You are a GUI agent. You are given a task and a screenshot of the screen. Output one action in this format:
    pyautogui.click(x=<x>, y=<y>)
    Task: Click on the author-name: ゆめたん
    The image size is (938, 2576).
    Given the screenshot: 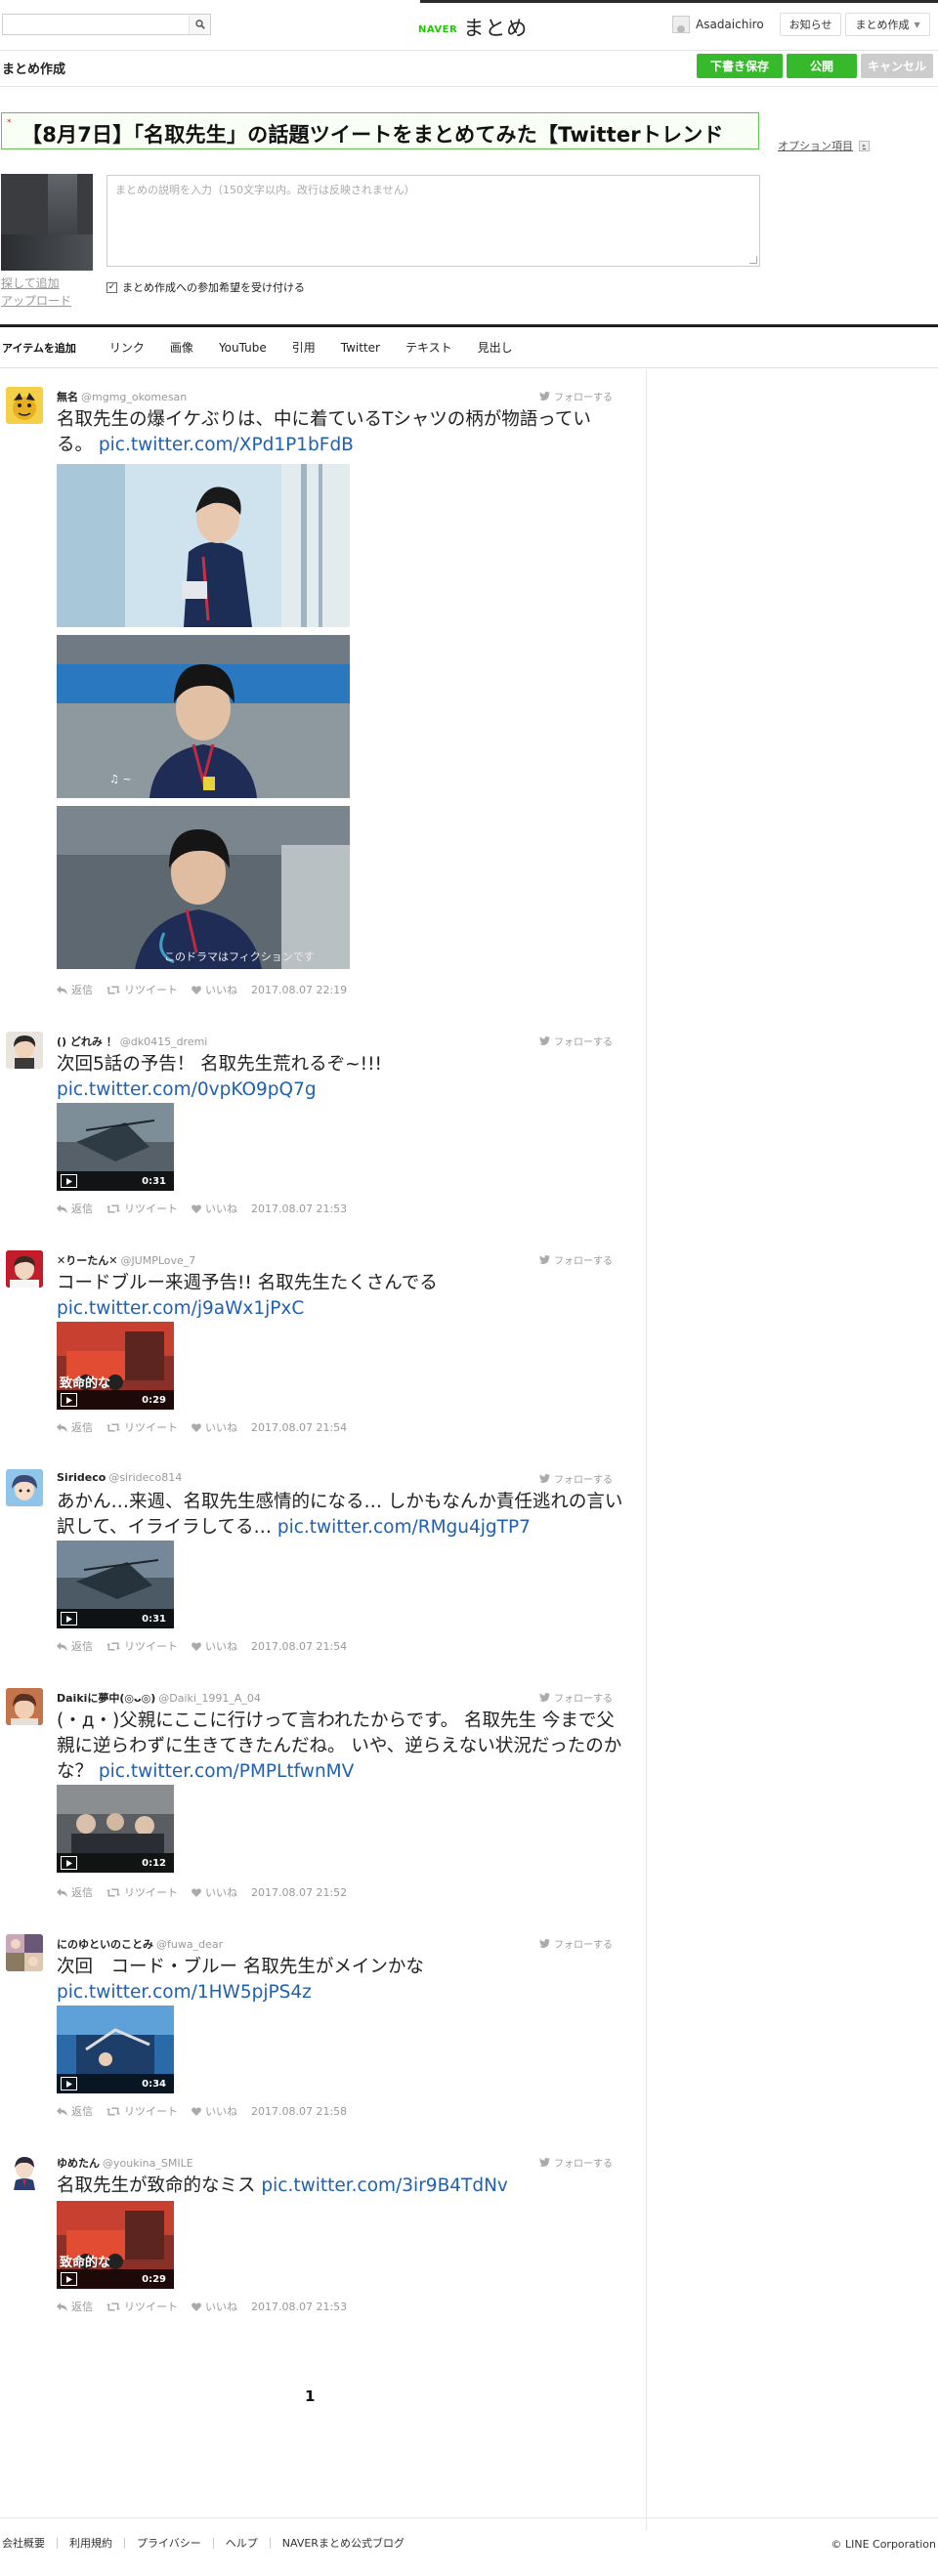 What is the action you would take?
    pyautogui.click(x=78, y=2163)
    